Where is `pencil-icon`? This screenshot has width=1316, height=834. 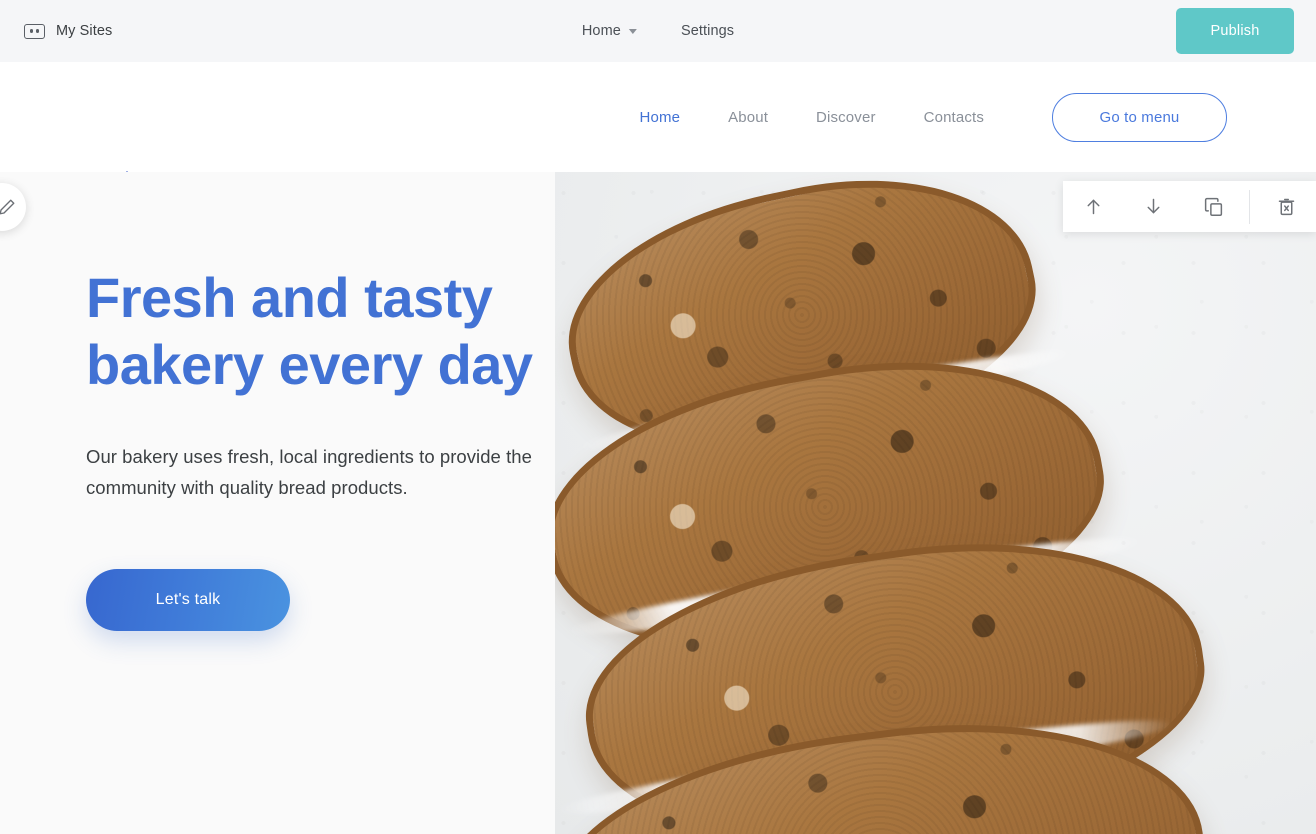 pencil-icon is located at coordinates (7, 207).